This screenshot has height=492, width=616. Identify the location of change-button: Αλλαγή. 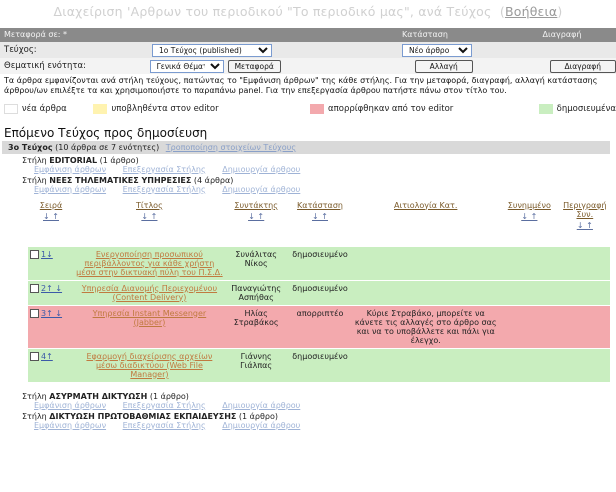
(443, 66).